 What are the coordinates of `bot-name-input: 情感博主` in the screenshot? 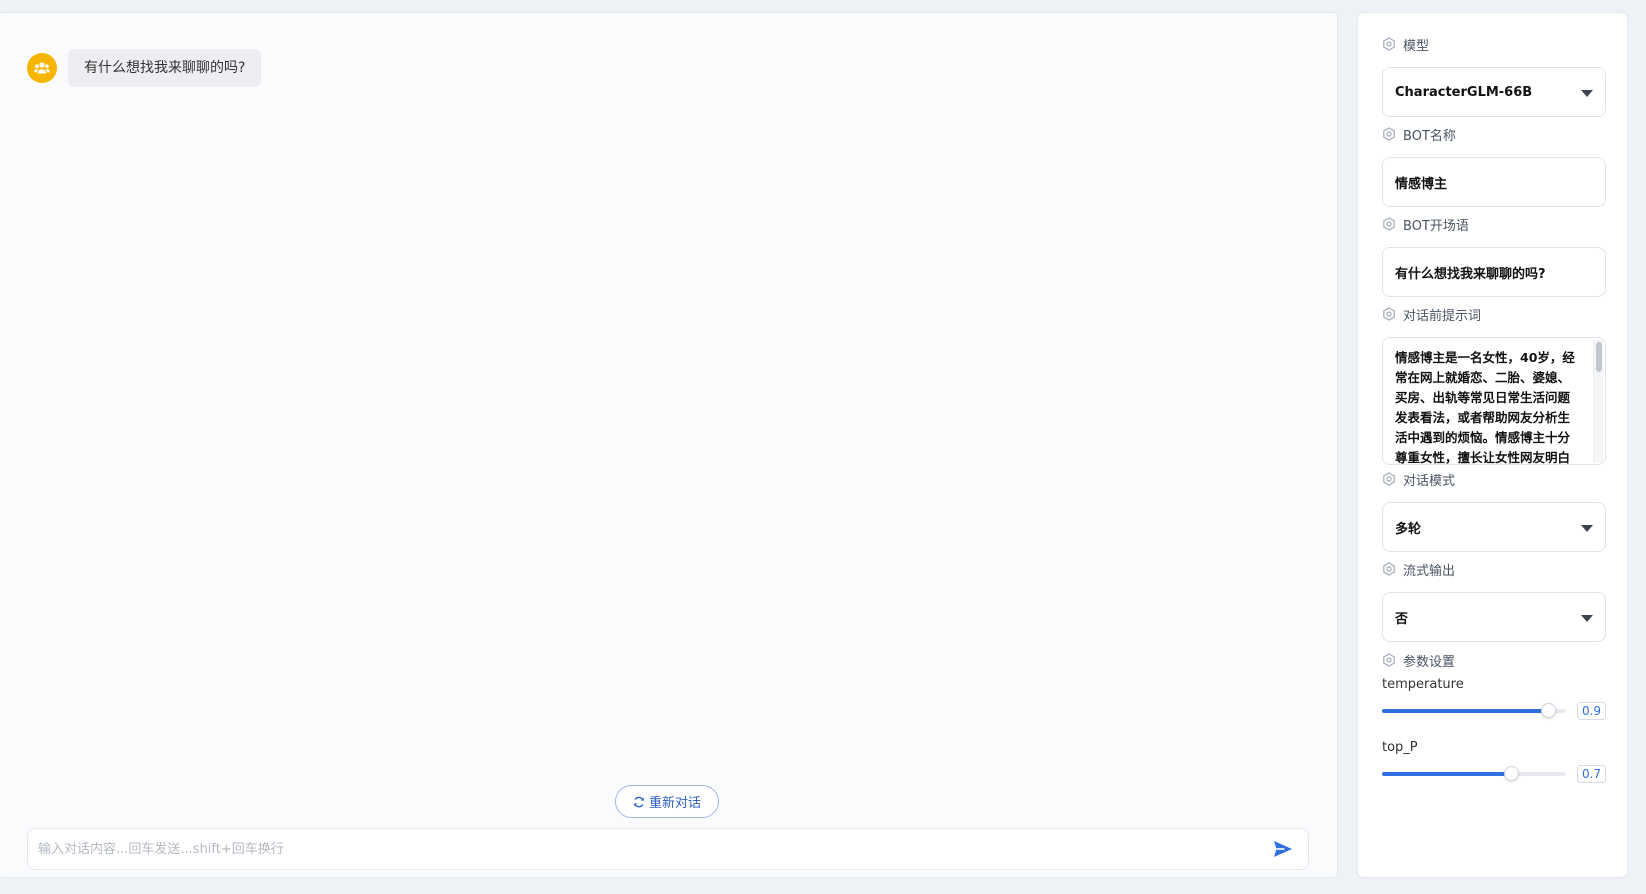 It's located at (1494, 182).